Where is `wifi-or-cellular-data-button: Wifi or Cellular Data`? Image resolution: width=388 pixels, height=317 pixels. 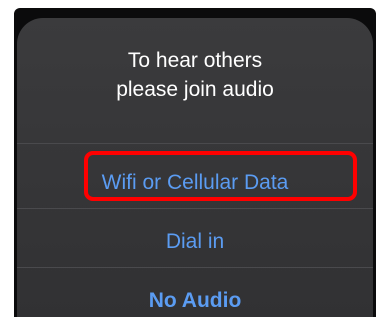
wifi-or-cellular-data-button: Wifi or Cellular Data is located at coordinates (195, 183).